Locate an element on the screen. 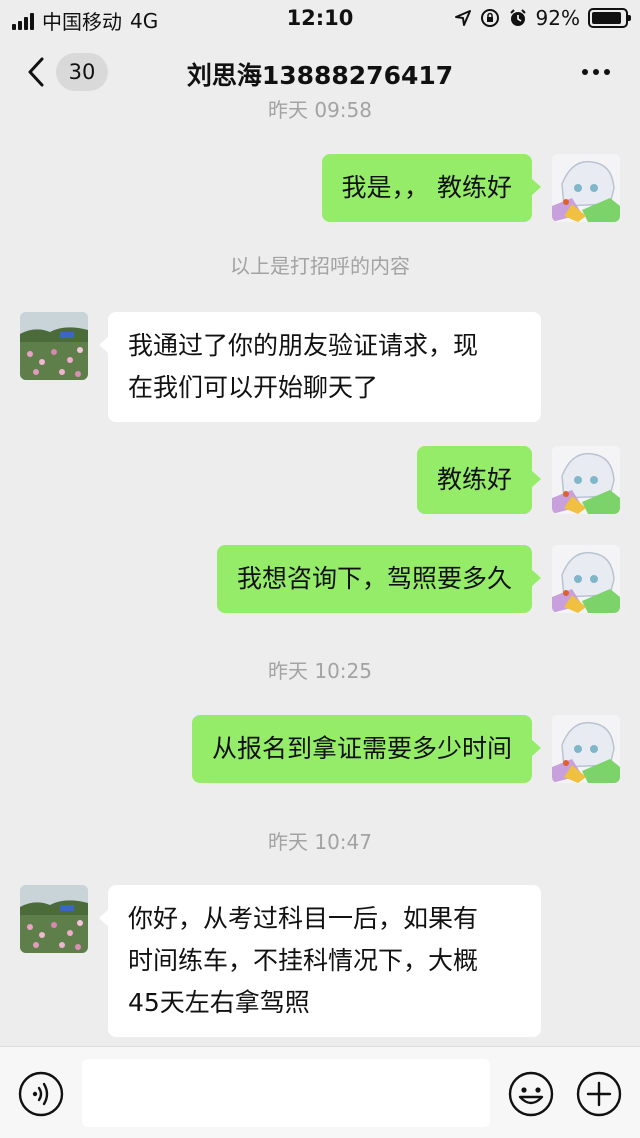 The height and width of the screenshot is (1138, 640). sent-message: 我是，， 教练好 is located at coordinates (431, 188).